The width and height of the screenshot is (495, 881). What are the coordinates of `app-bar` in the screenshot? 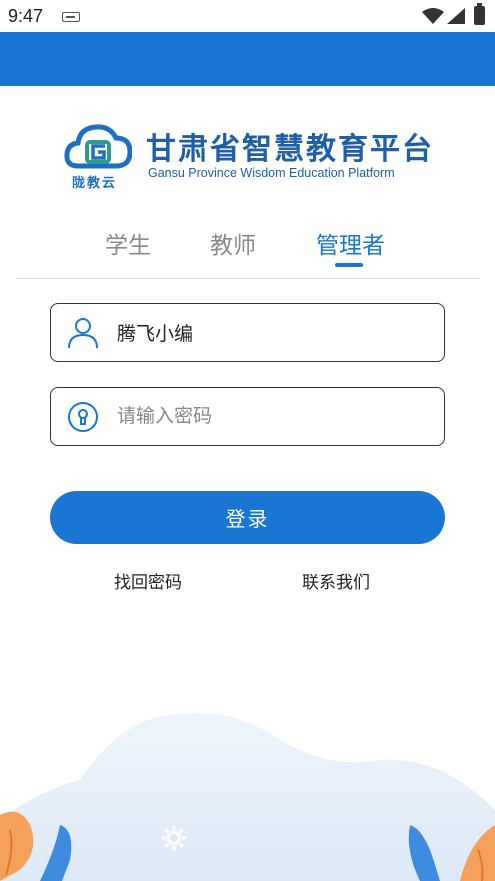 It's located at (247, 59).